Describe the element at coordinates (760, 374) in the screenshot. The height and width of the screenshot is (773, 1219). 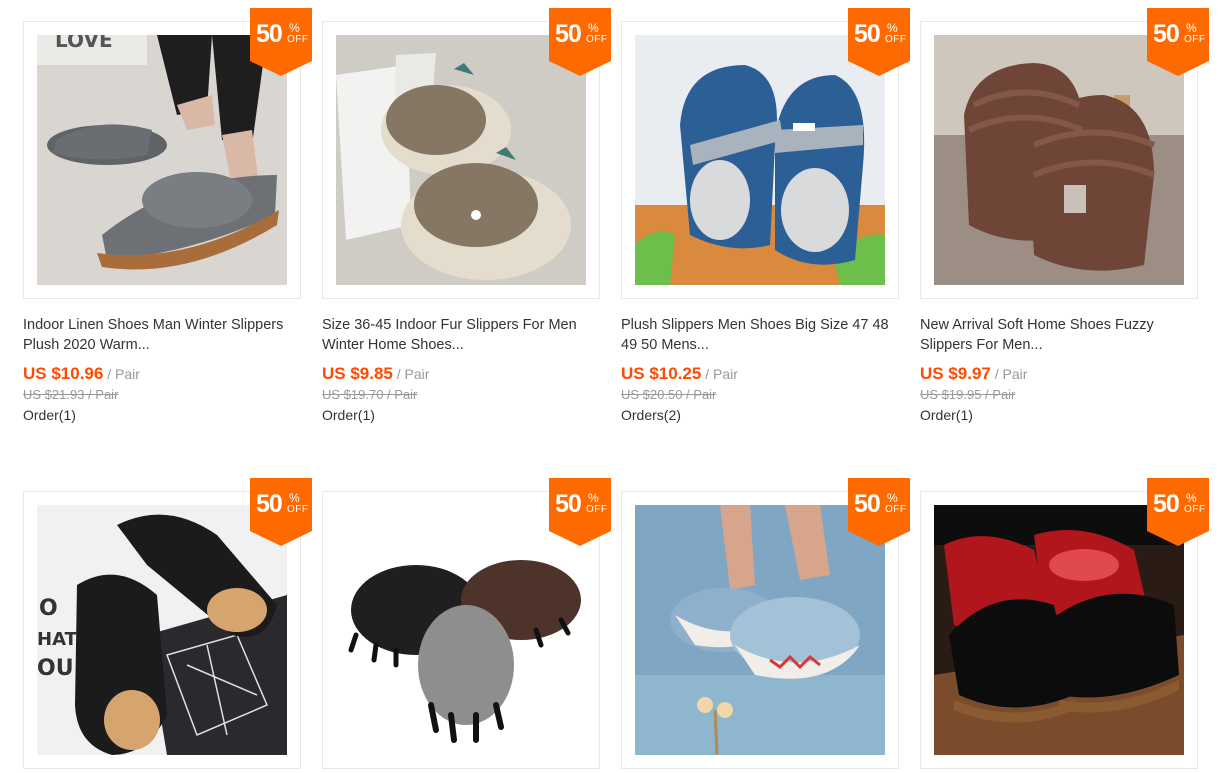
I see `price-row: US $10.25 / Pair` at that location.